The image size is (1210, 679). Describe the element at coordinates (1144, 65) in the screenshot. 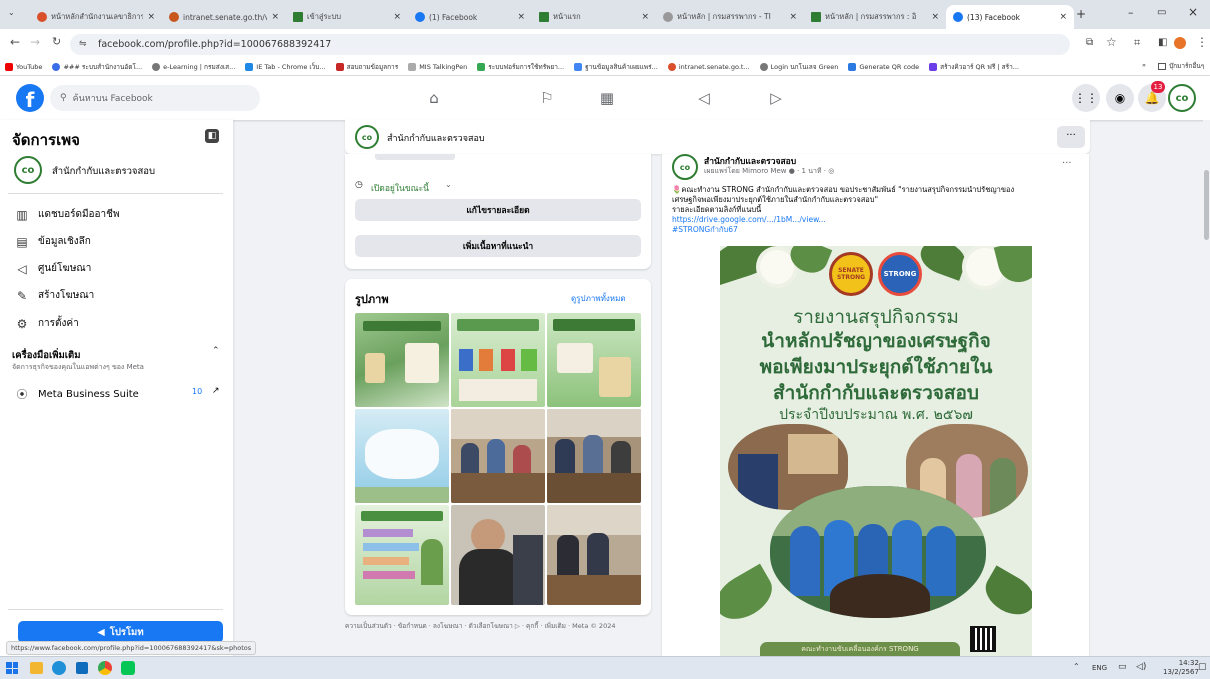

I see `more-bookmarks-icon: »` at that location.